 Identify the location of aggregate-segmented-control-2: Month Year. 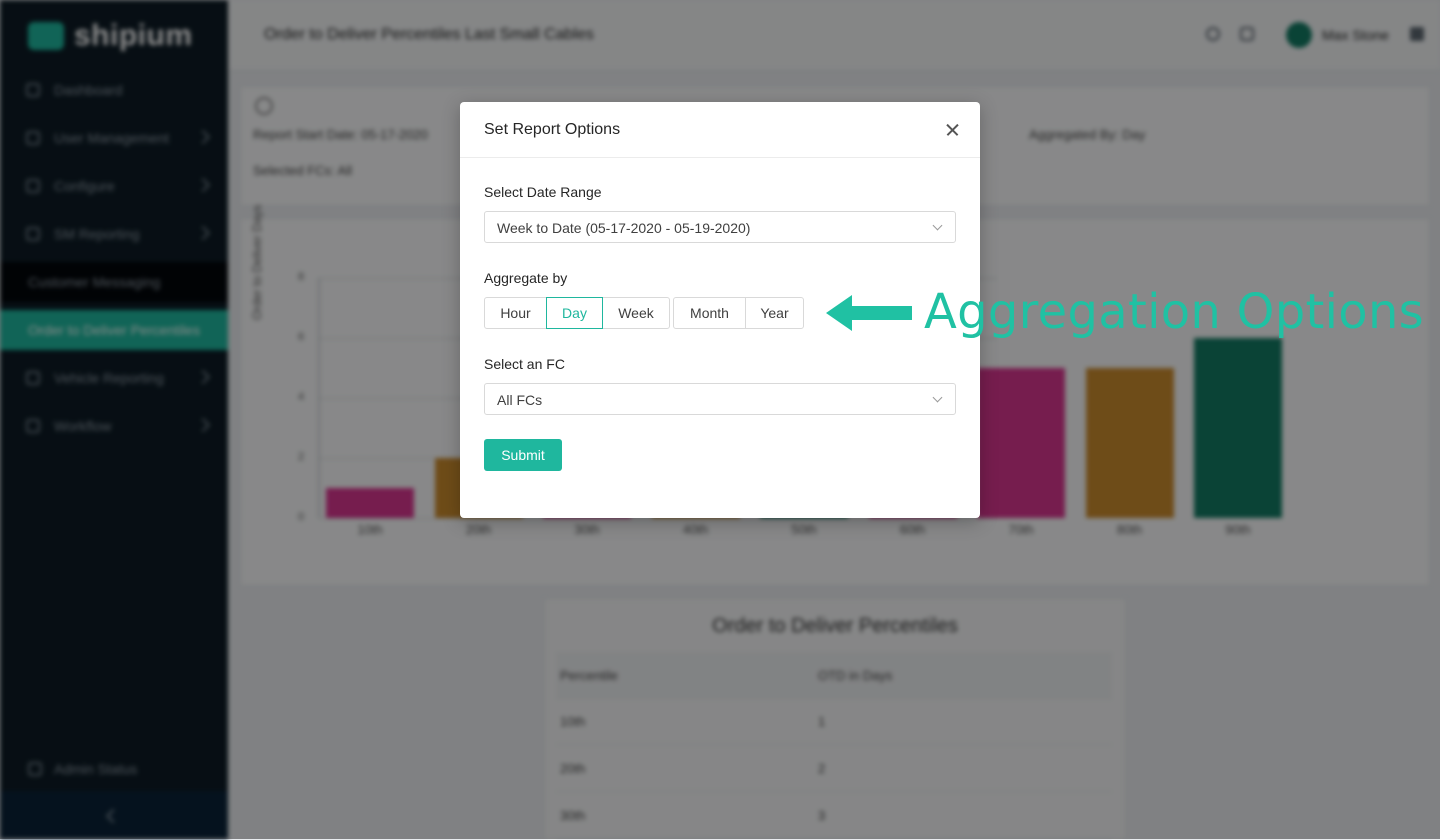
(738, 313).